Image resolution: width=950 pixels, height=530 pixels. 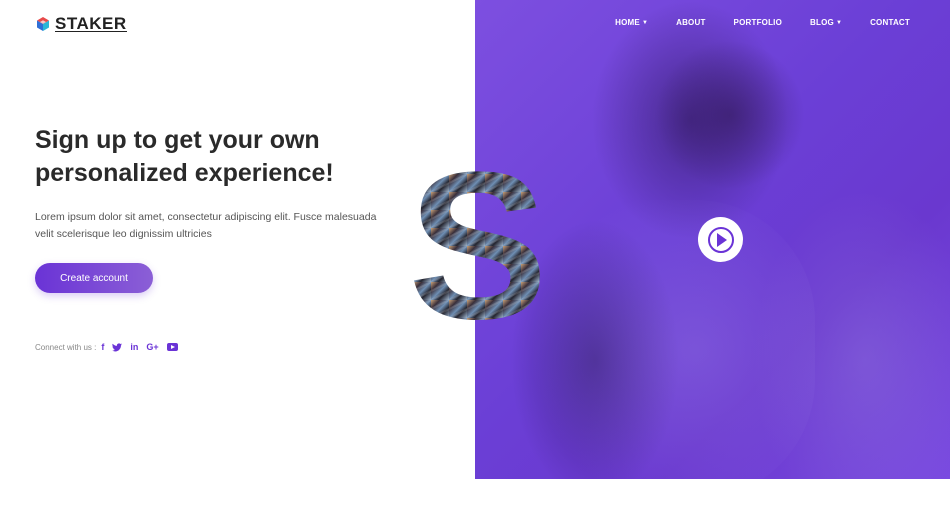 What do you see at coordinates (627, 22) in the screenshot?
I see `nav-item-label: HOME` at bounding box center [627, 22].